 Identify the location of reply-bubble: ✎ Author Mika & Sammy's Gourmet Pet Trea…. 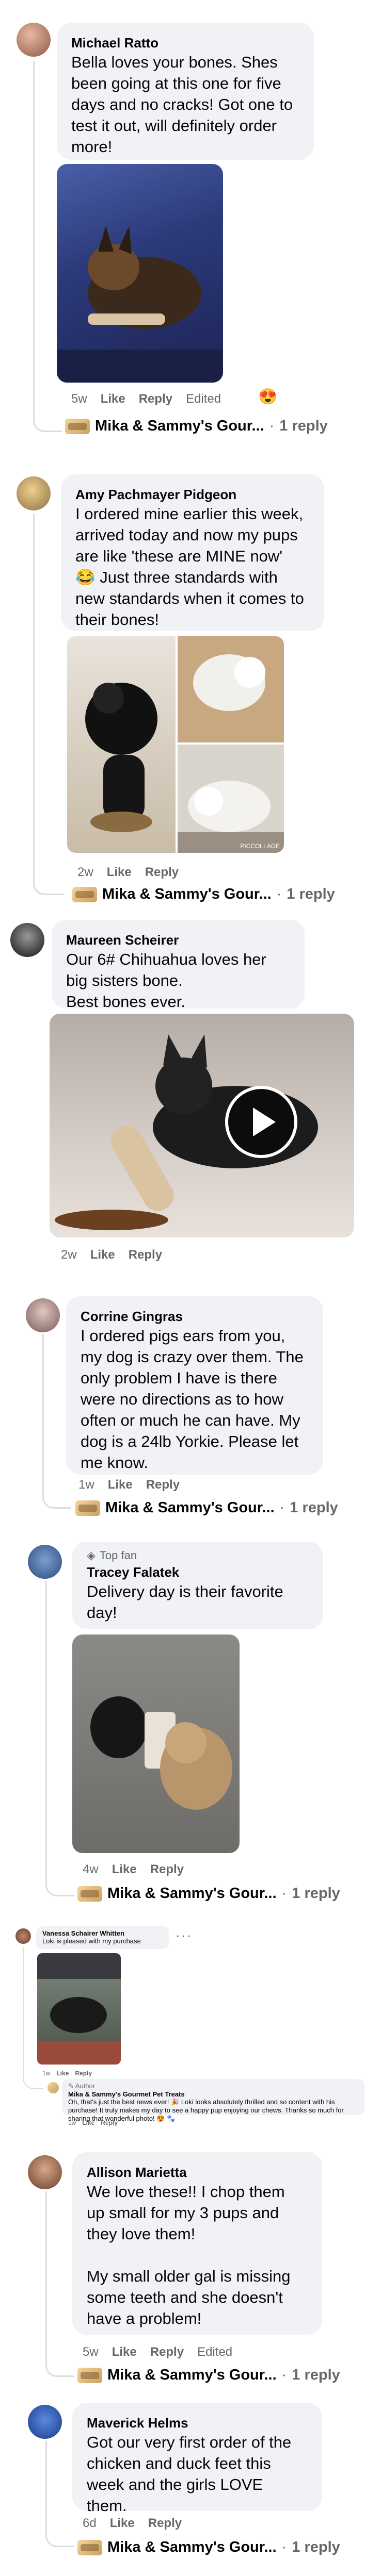
(213, 2100).